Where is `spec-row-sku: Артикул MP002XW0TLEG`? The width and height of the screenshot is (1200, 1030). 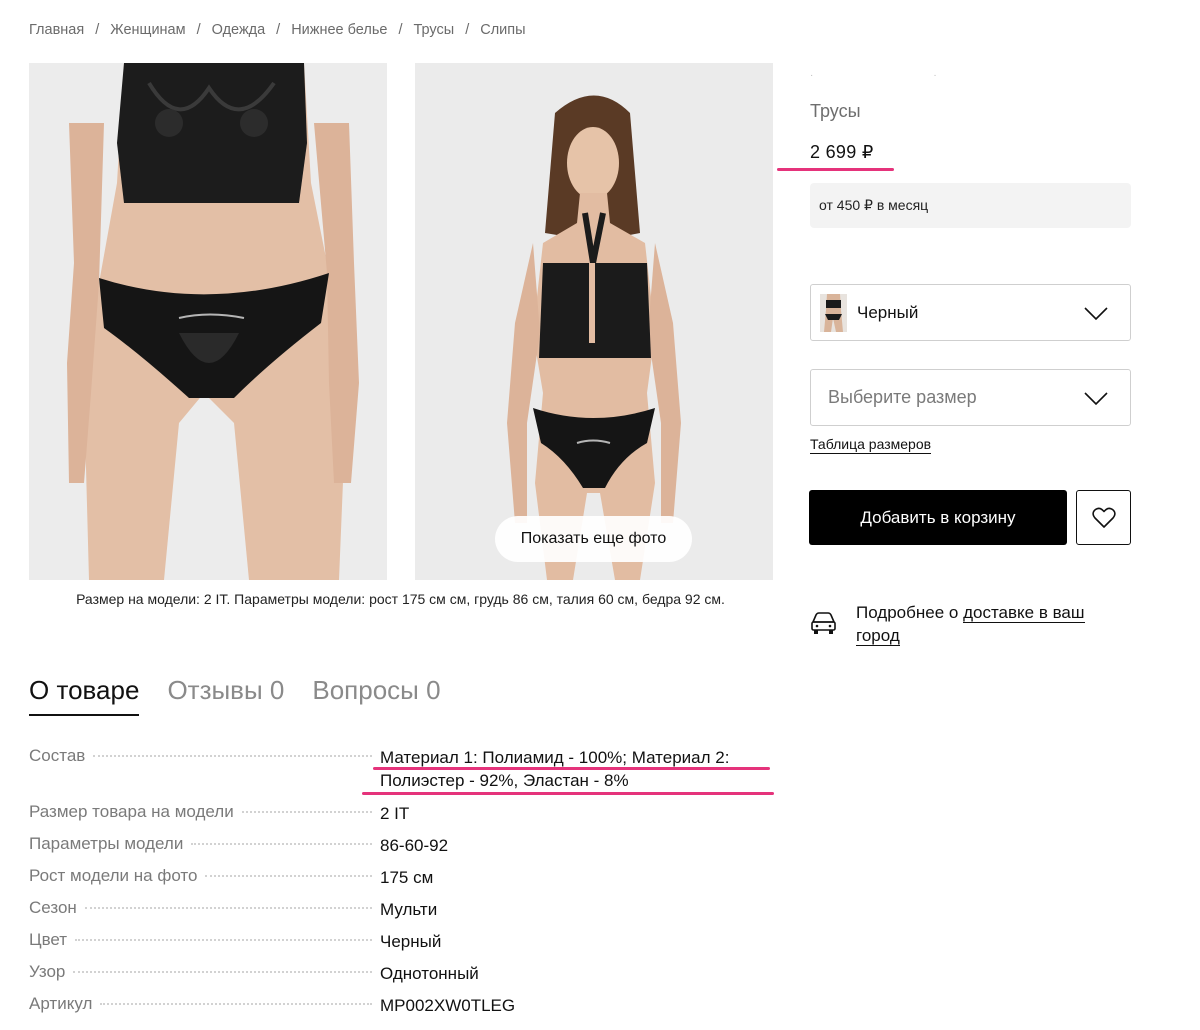 spec-row-sku: Артикул MP002XW0TLEG is located at coordinates (401, 1005).